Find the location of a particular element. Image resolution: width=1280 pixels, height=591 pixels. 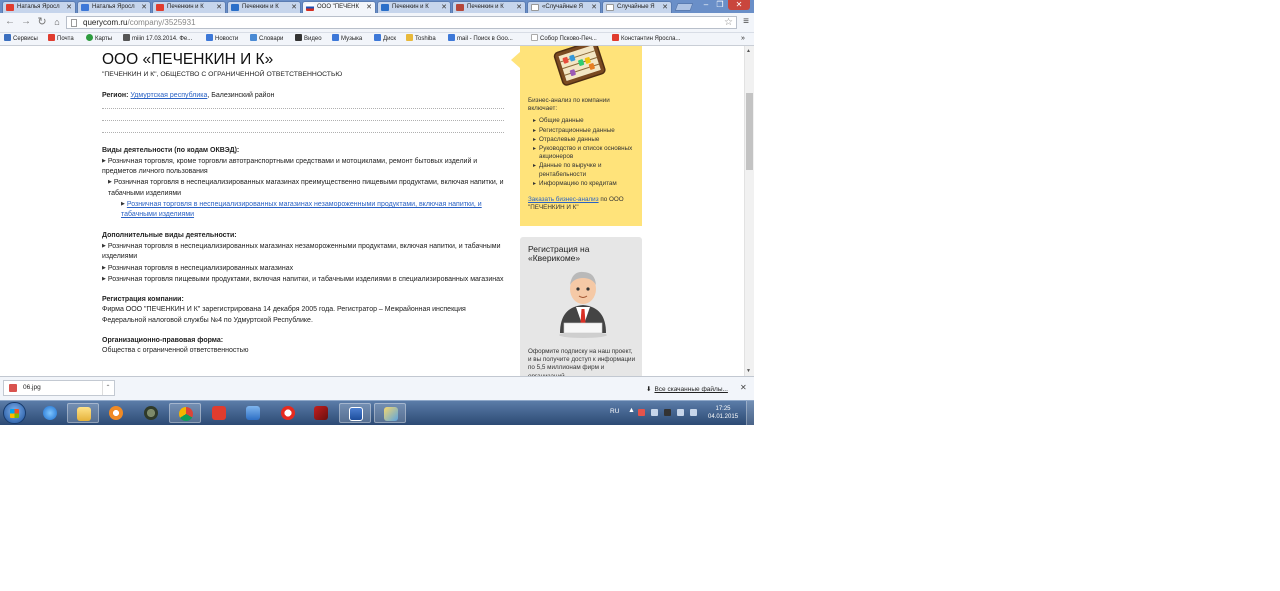

bookmark-item: Словари is located at coordinates (266, 39).